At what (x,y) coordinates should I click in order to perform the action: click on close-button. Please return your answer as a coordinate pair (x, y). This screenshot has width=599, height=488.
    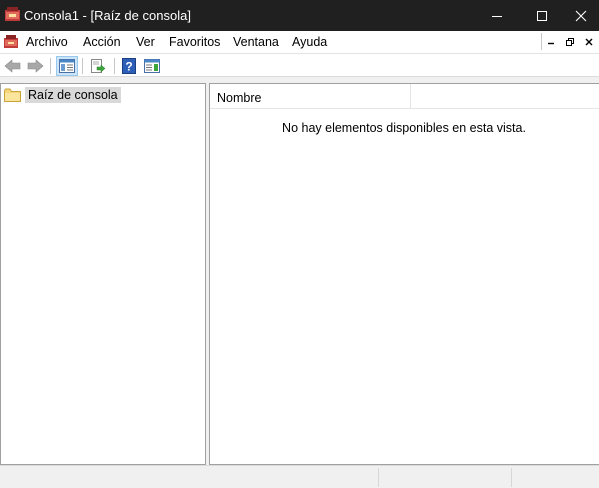
    Looking at the image, I should click on (581, 15).